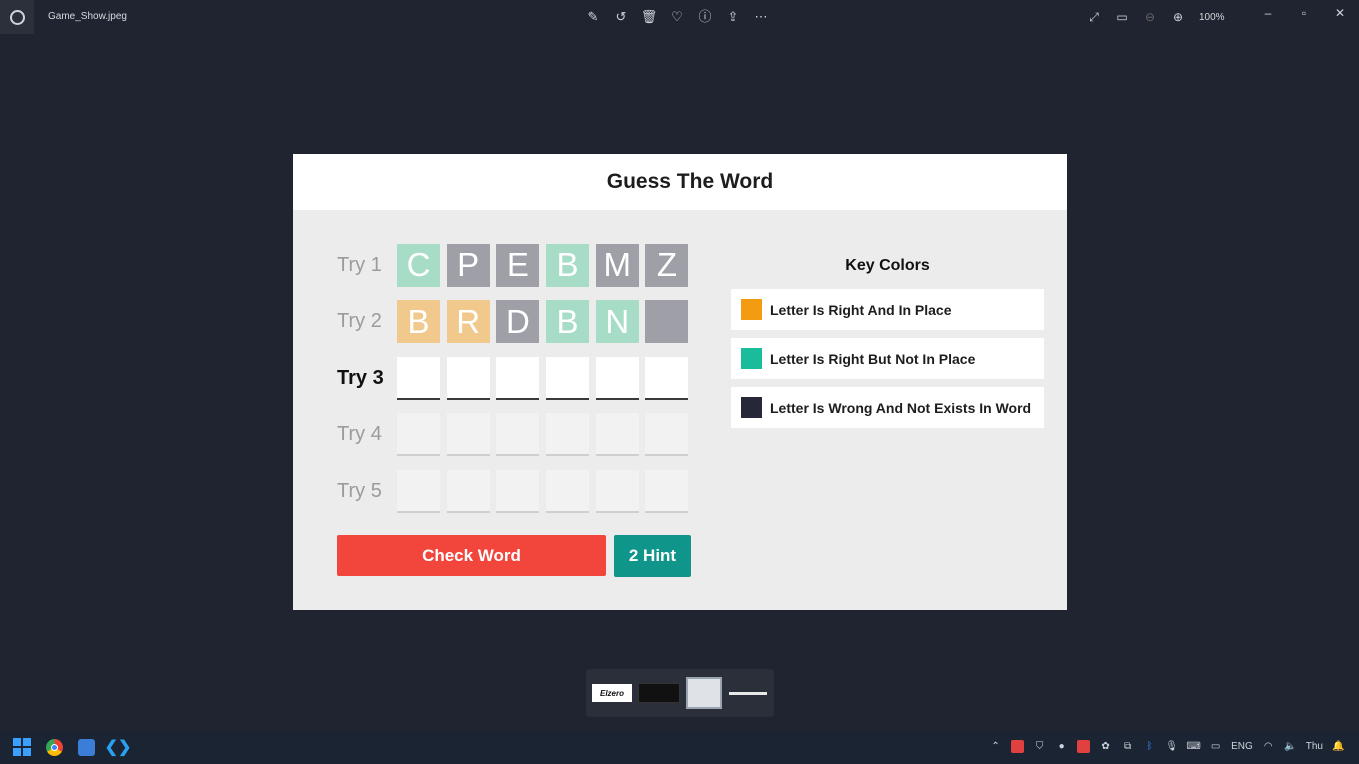 This screenshot has width=1359, height=764. Describe the element at coordinates (359, 490) in the screenshot. I see `try-label: Try 5` at that location.